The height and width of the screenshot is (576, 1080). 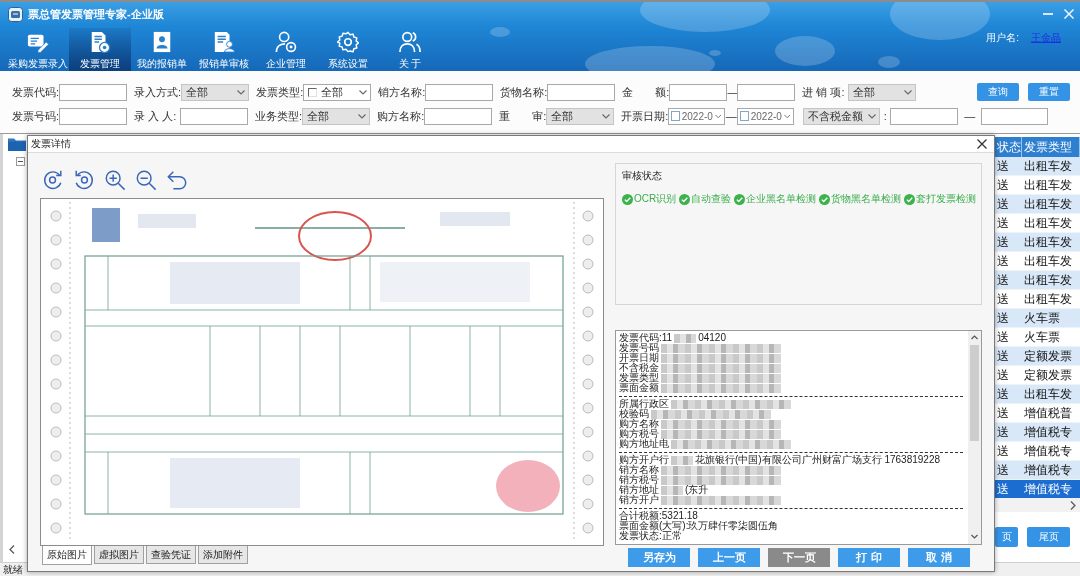 What do you see at coordinates (1048, 413) in the screenshot?
I see `table-cell-text: 增值税普` at bounding box center [1048, 413].